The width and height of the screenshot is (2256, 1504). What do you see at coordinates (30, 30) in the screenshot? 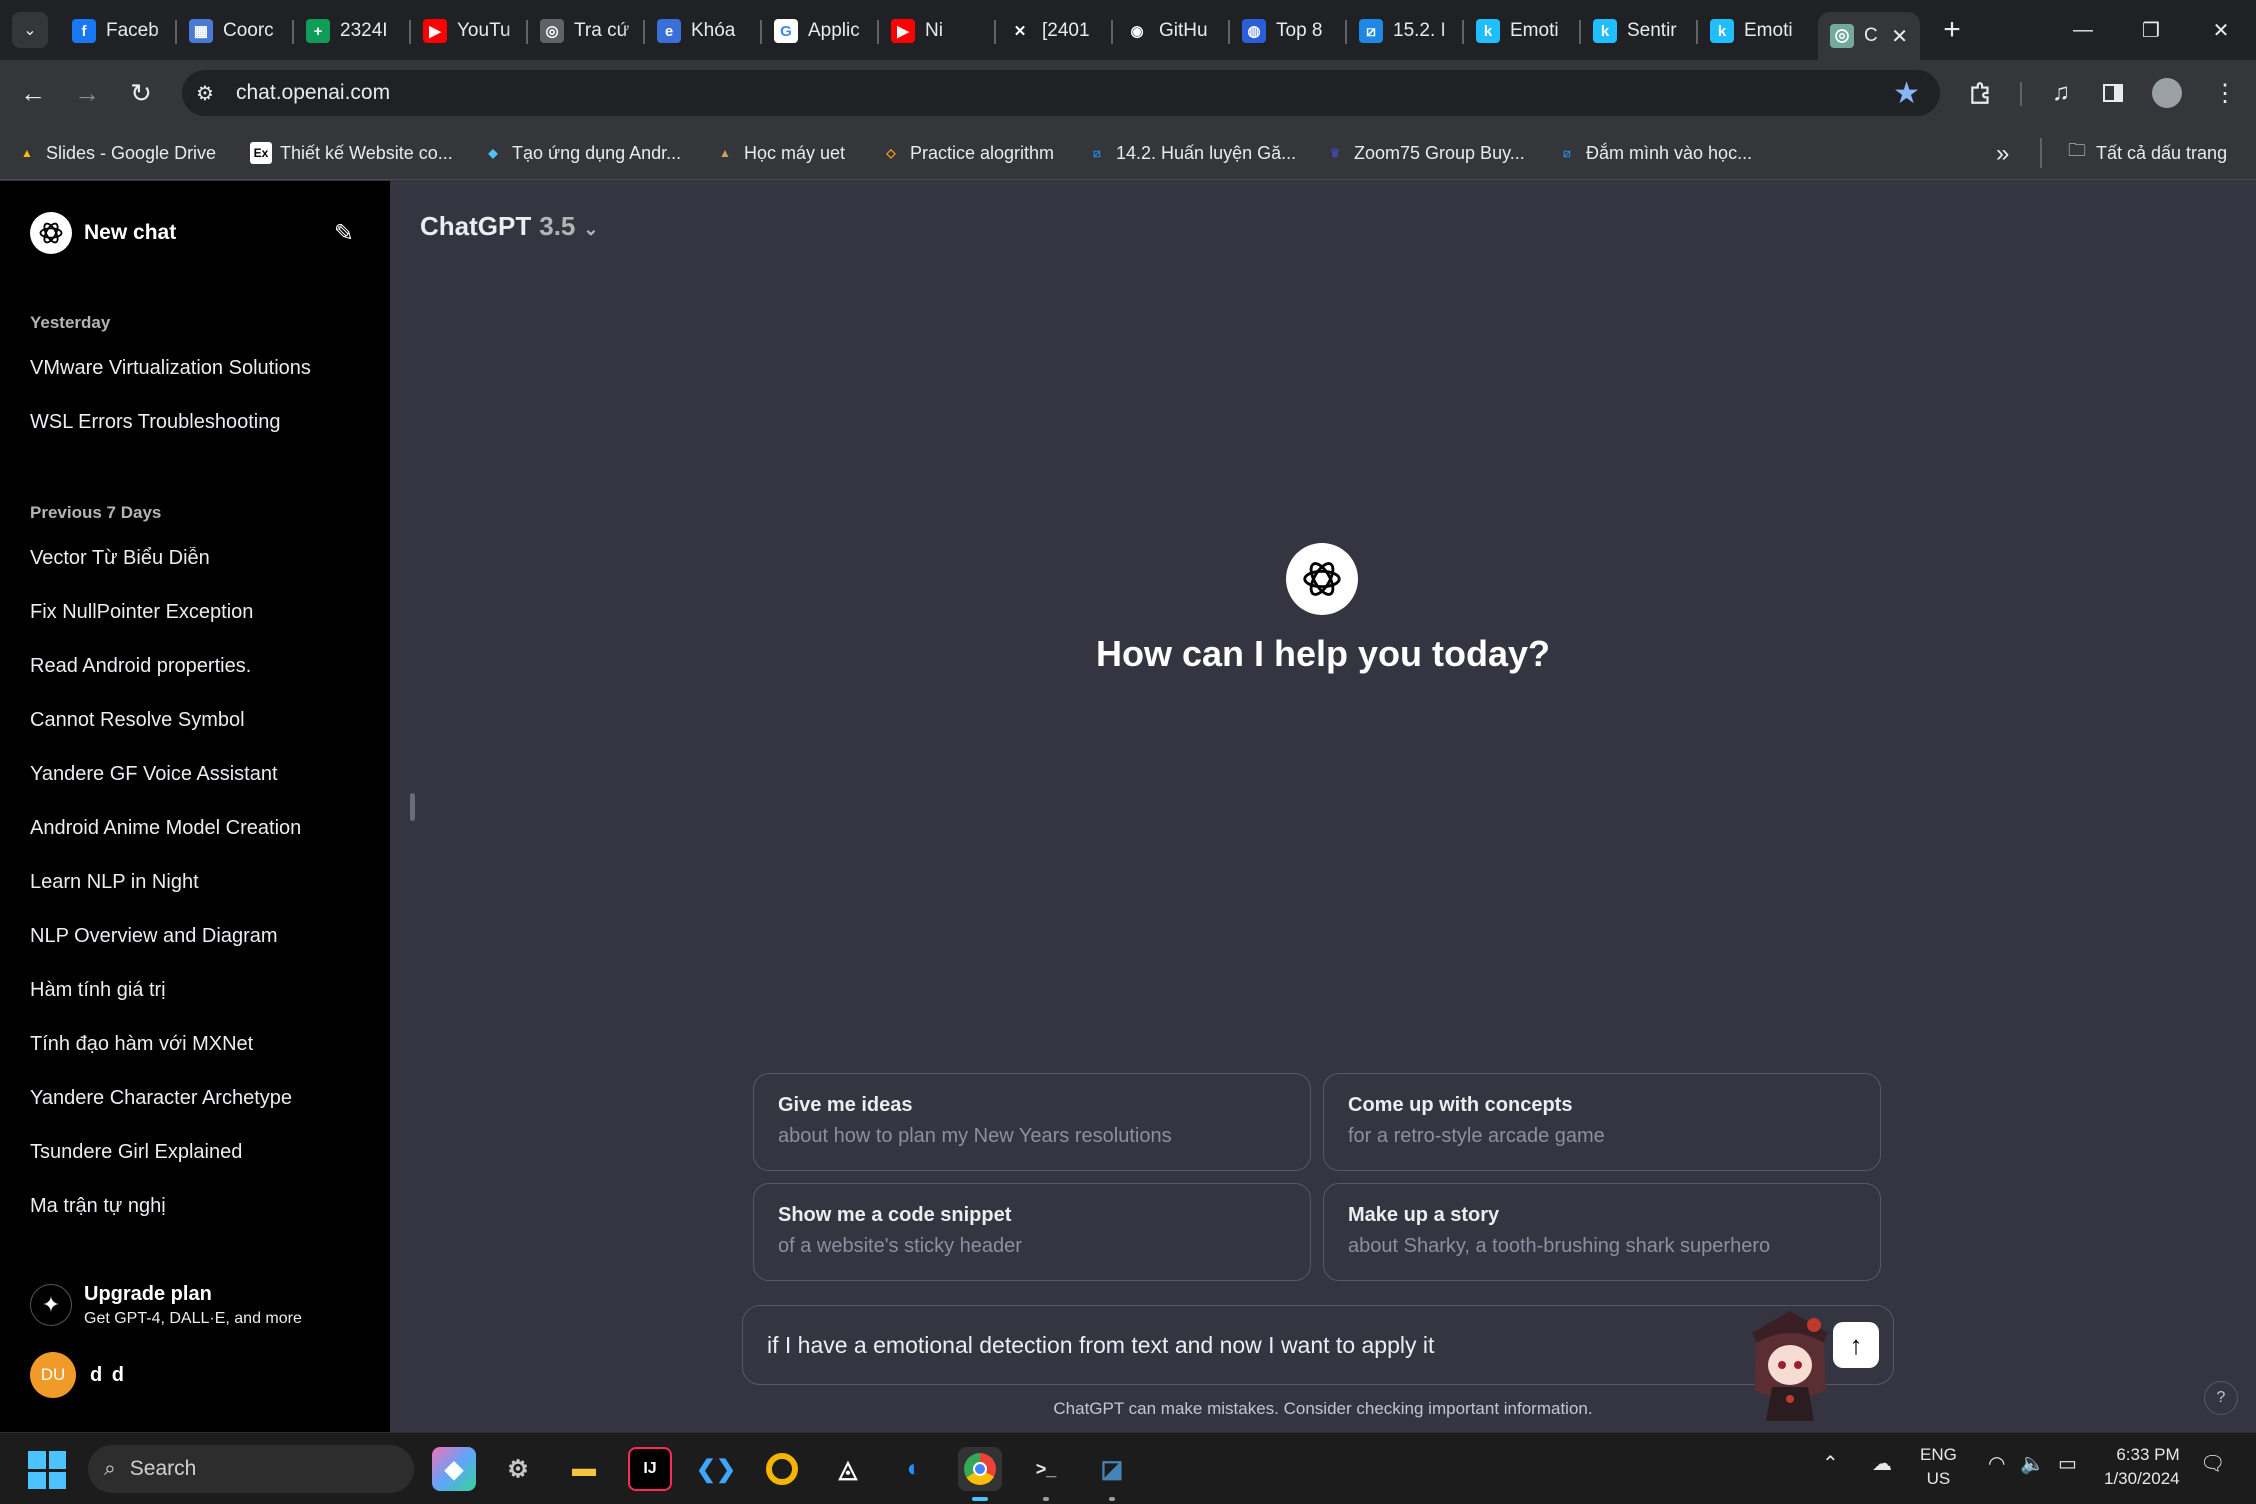
I see `tab-search-button: ⌄` at bounding box center [30, 30].